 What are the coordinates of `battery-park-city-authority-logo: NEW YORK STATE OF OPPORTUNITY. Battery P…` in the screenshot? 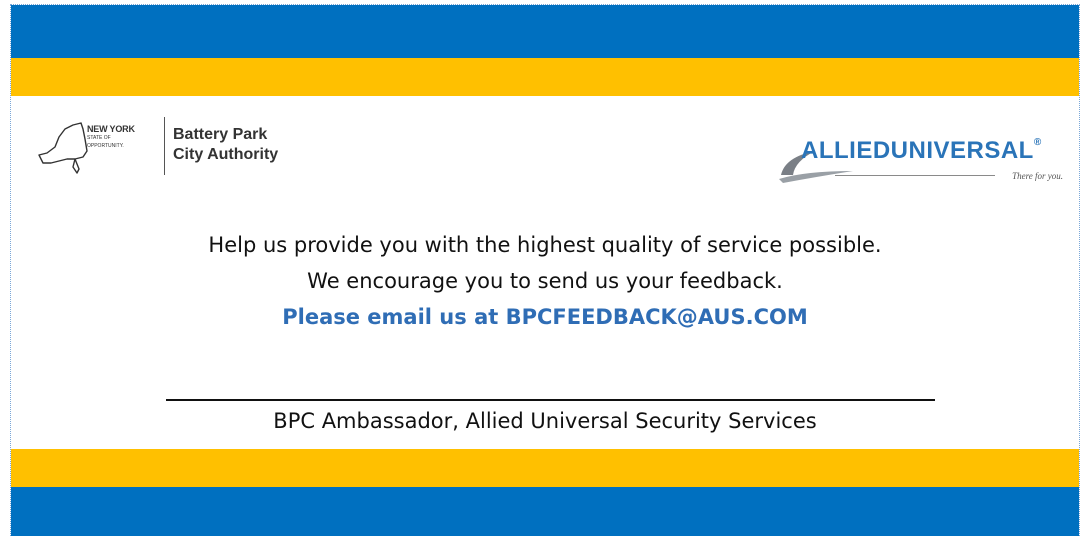 It's located at (178, 148).